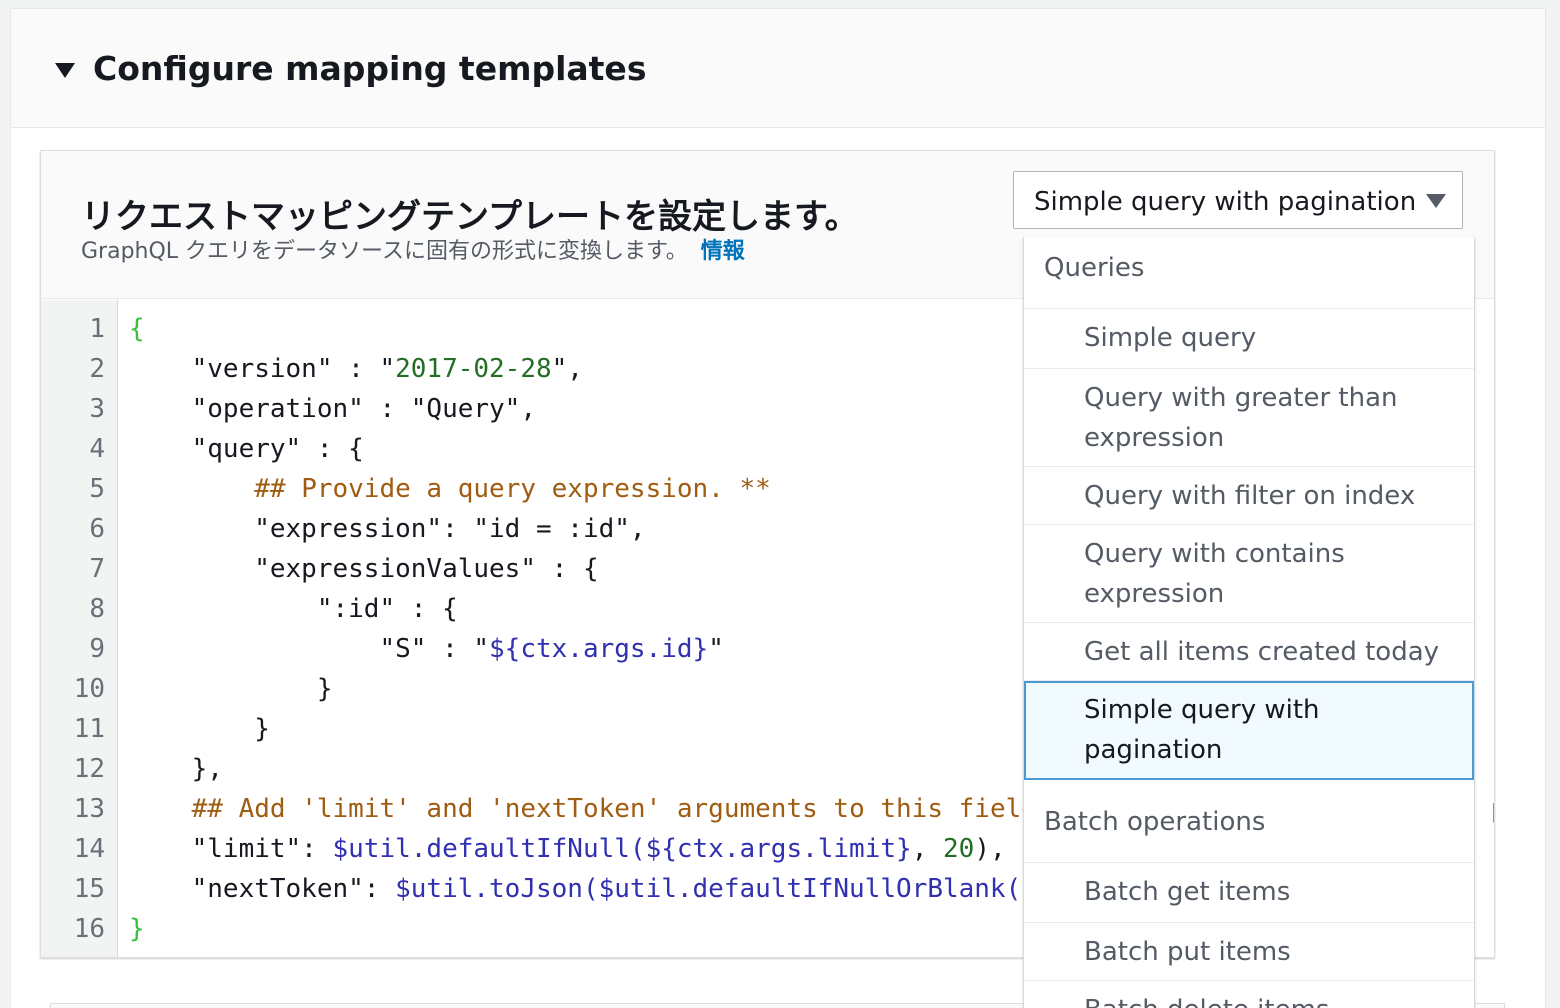 Image resolution: width=1560 pixels, height=1008 pixels. I want to click on line-number: 2, so click(97, 369).